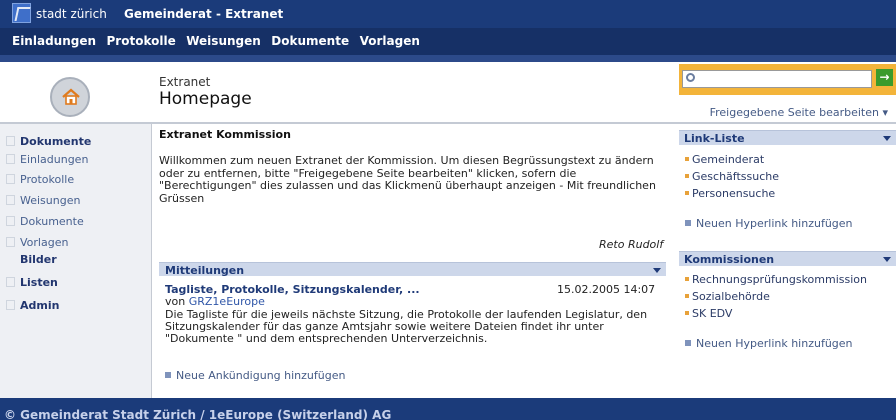  I want to click on sidebar-item-vorlagen: Vorlagen, so click(44, 242).